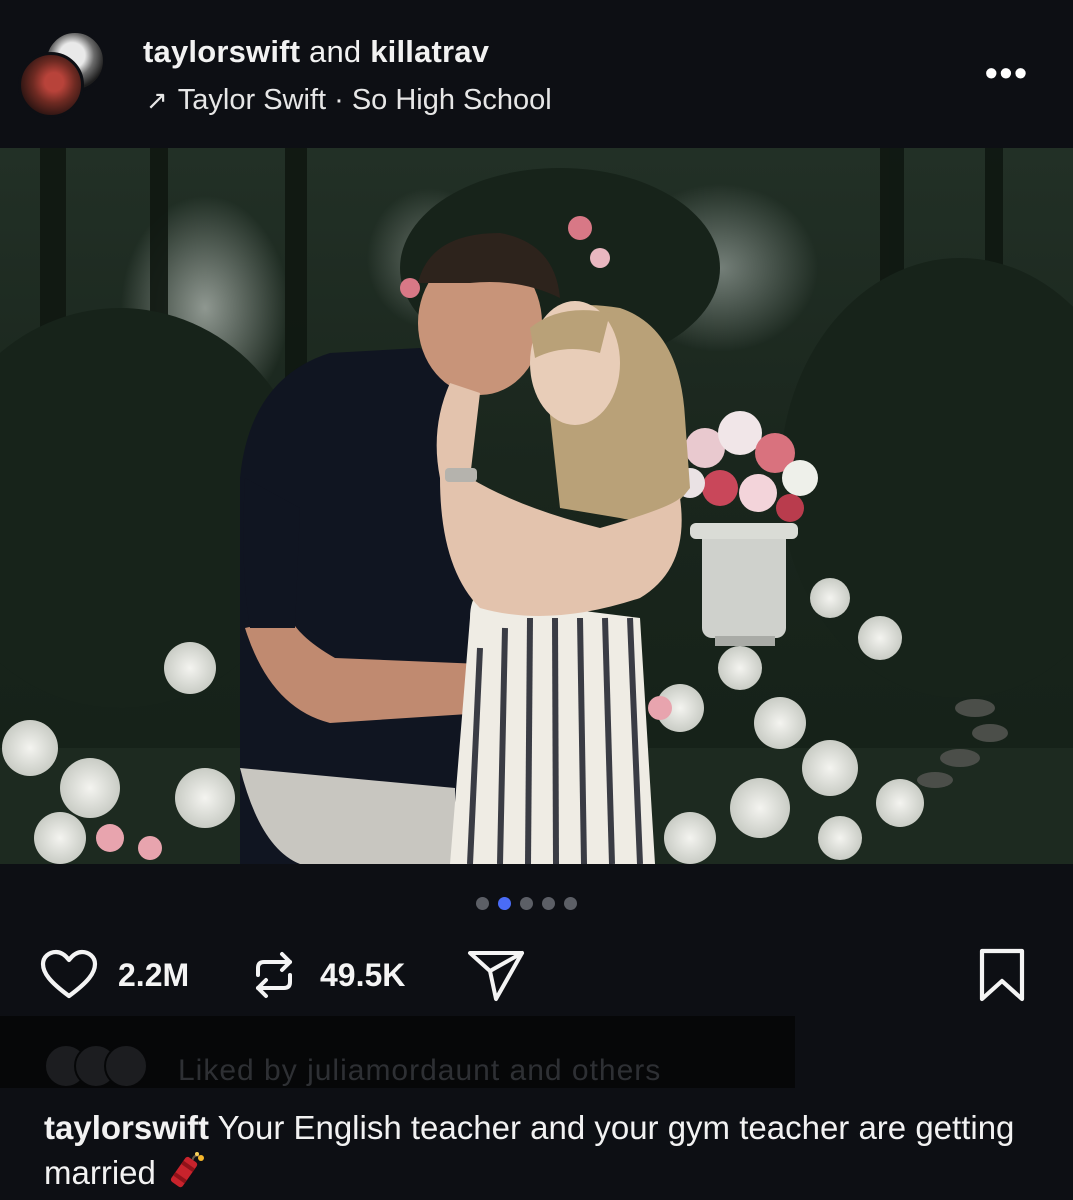 The width and height of the screenshot is (1073, 1200). I want to click on repost-icon, so click(274, 975).